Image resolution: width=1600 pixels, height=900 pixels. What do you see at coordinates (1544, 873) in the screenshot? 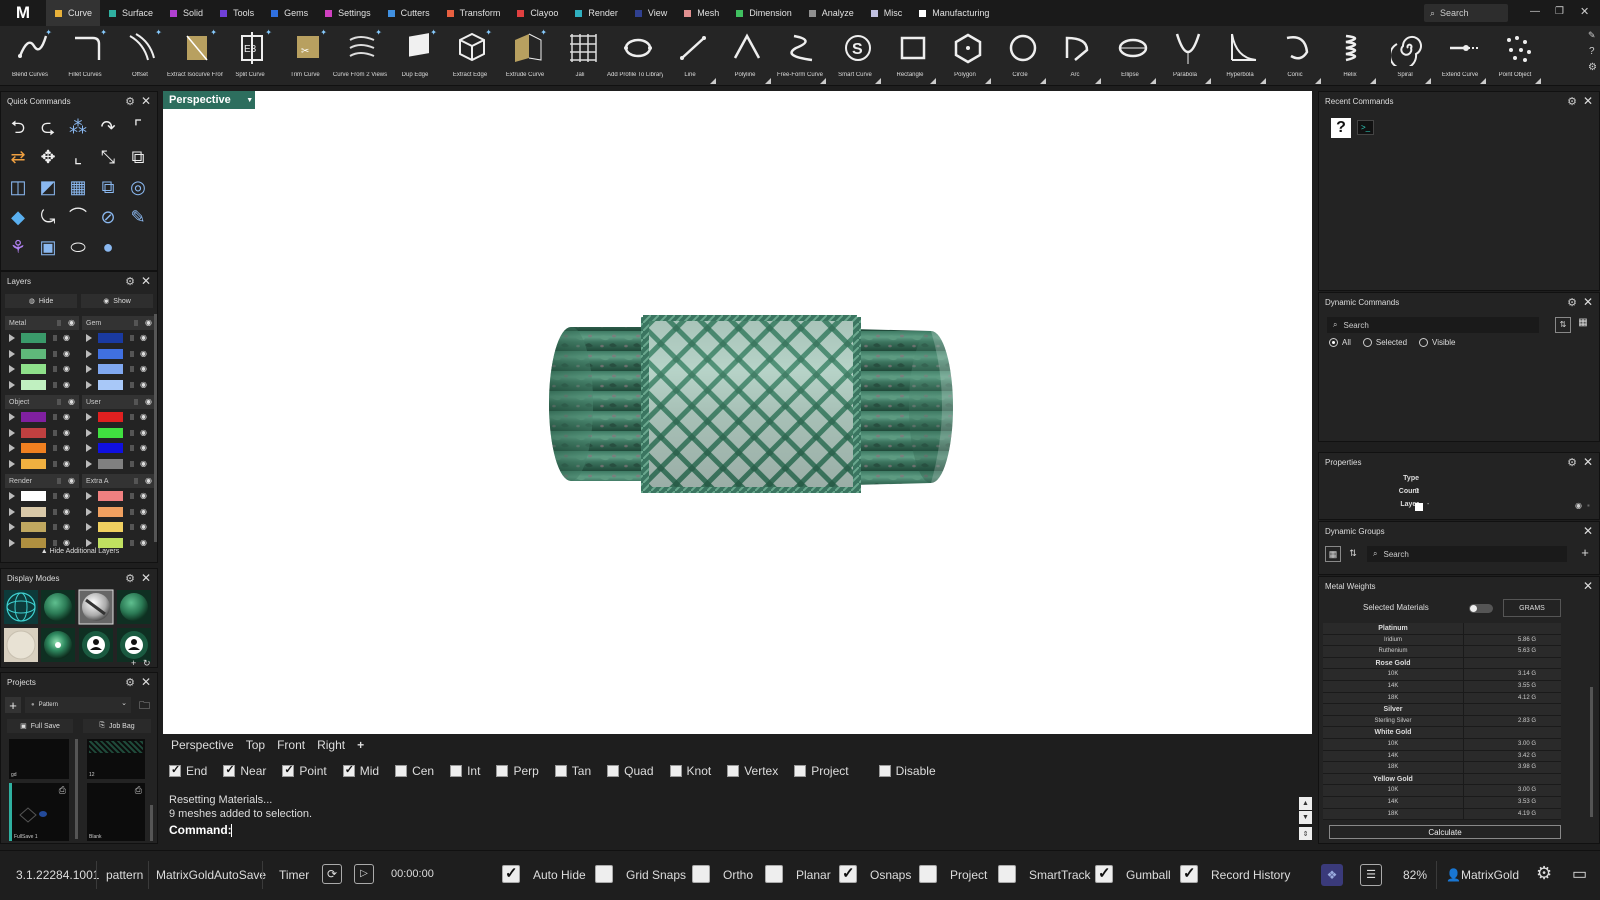
I see `settings-gear-icon: ⚙` at bounding box center [1544, 873].